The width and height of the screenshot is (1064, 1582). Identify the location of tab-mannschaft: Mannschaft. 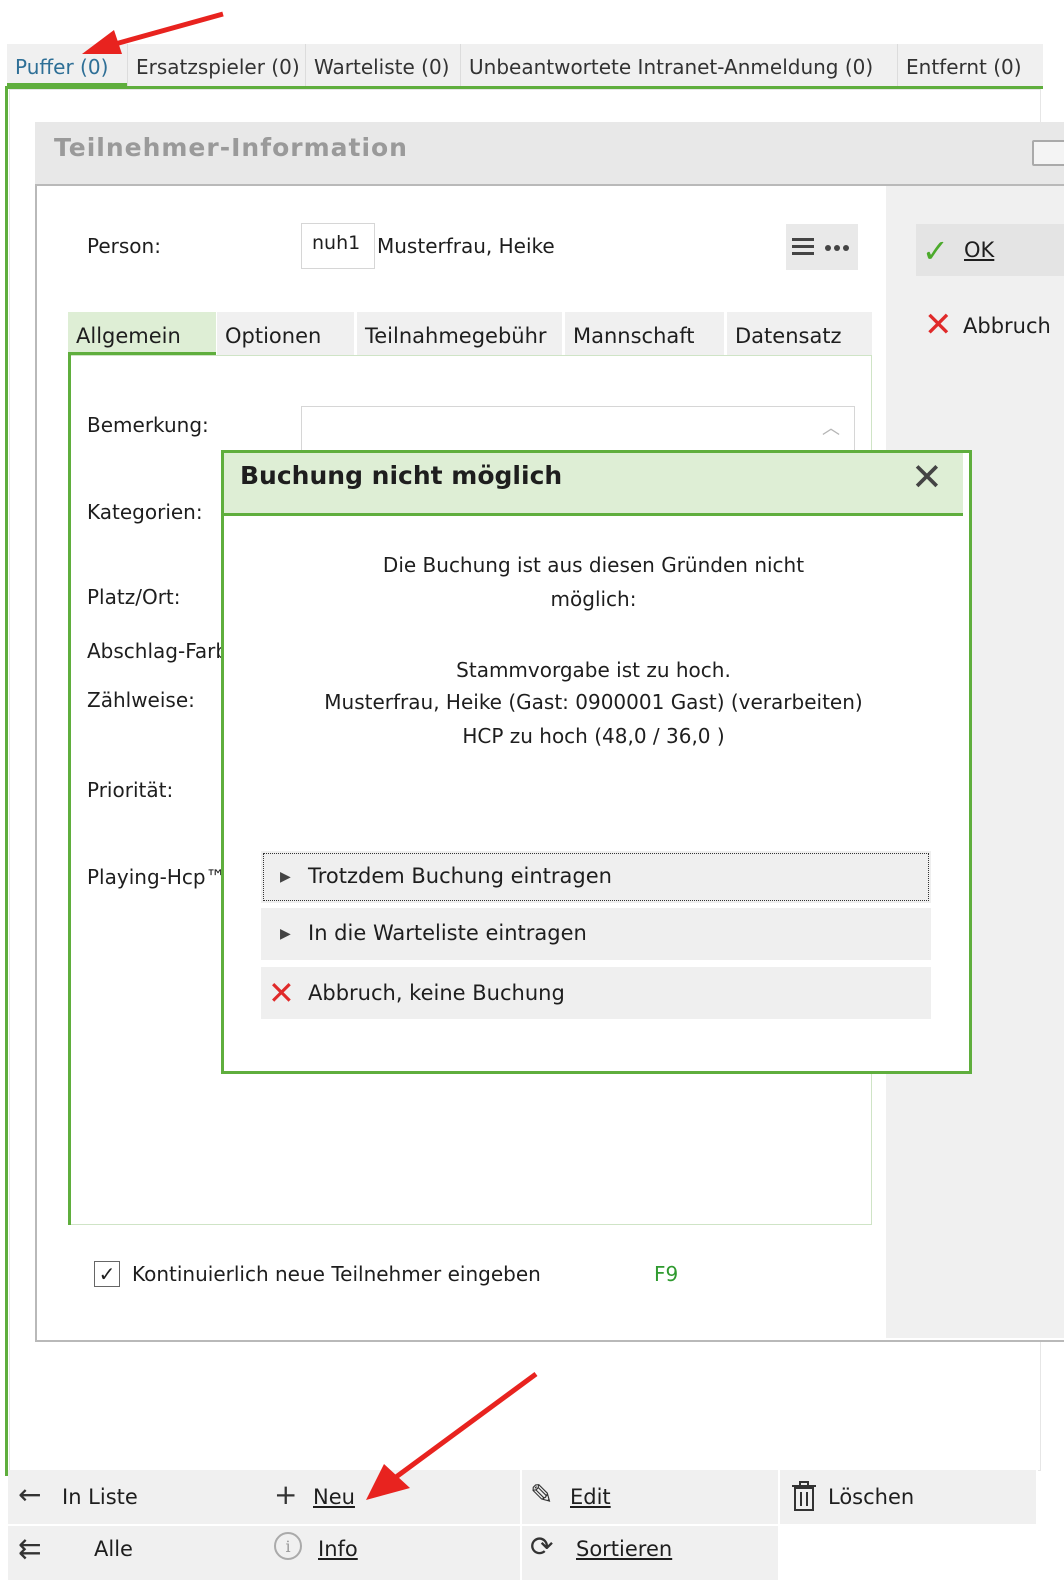
(644, 333).